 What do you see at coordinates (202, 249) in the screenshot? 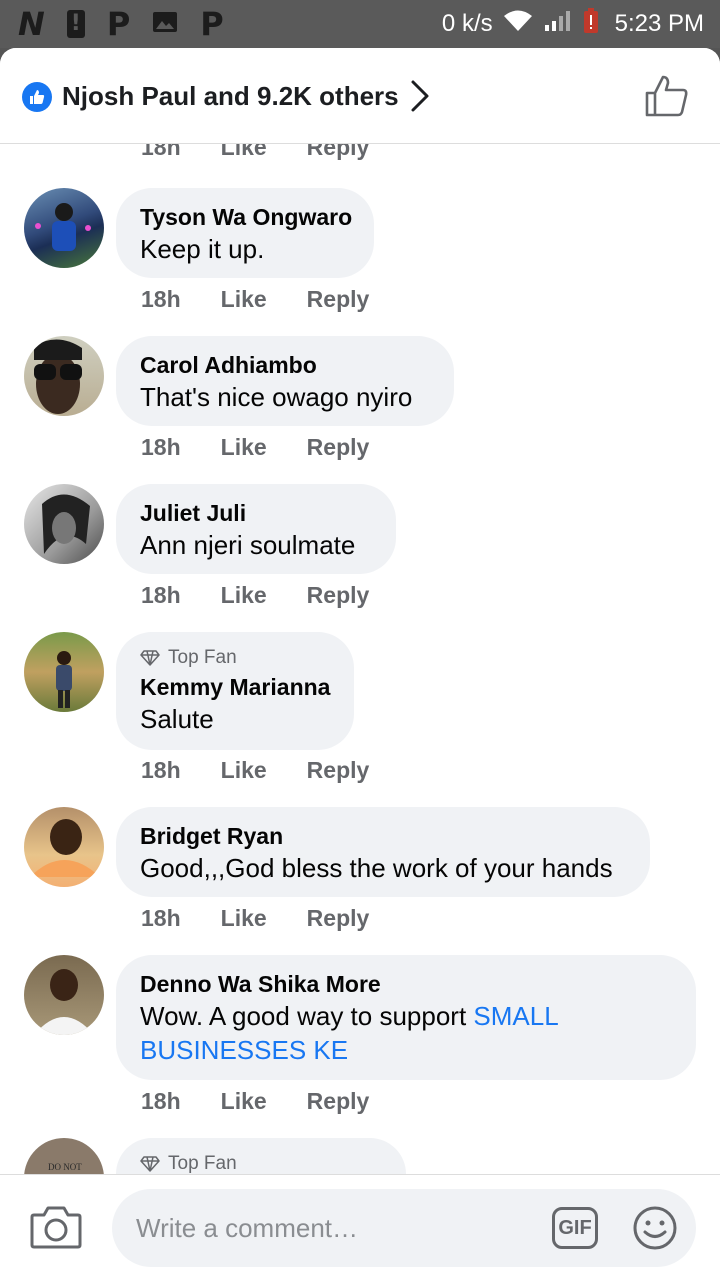
I see `comment-text: Keep it up.` at bounding box center [202, 249].